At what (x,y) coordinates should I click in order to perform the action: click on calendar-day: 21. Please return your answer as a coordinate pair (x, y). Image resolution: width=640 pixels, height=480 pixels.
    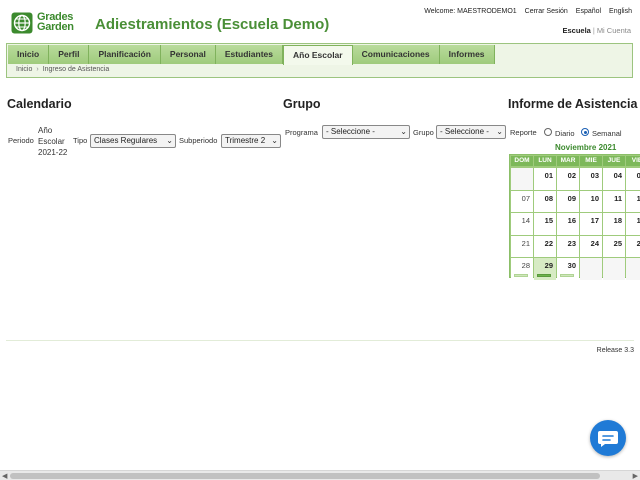
    Looking at the image, I should click on (522, 246).